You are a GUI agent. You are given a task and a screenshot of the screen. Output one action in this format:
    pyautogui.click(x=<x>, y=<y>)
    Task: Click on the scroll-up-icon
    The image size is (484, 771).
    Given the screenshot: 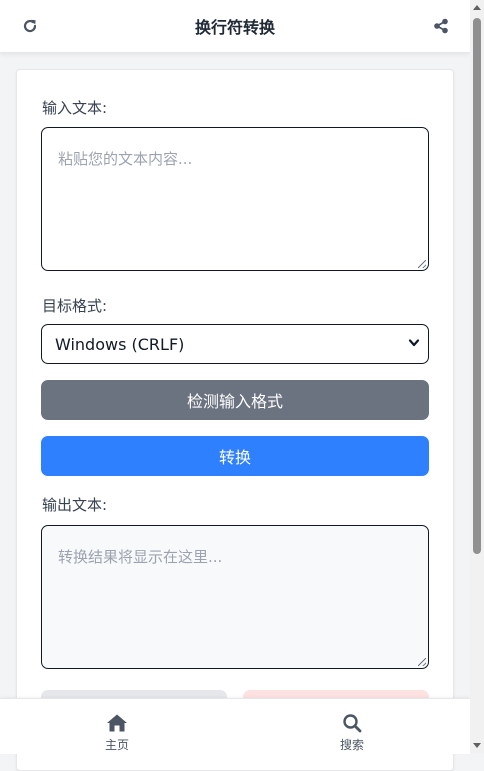 What is the action you would take?
    pyautogui.click(x=477, y=7)
    